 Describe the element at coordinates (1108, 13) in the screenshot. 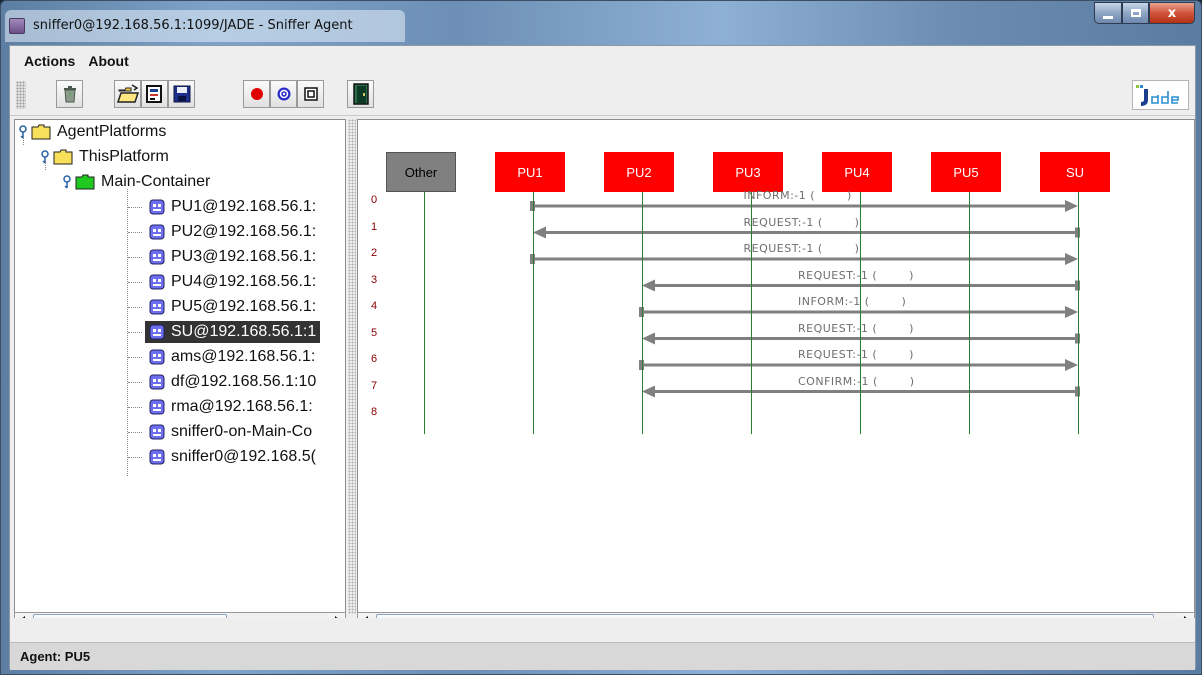

I see `minimize-button` at that location.